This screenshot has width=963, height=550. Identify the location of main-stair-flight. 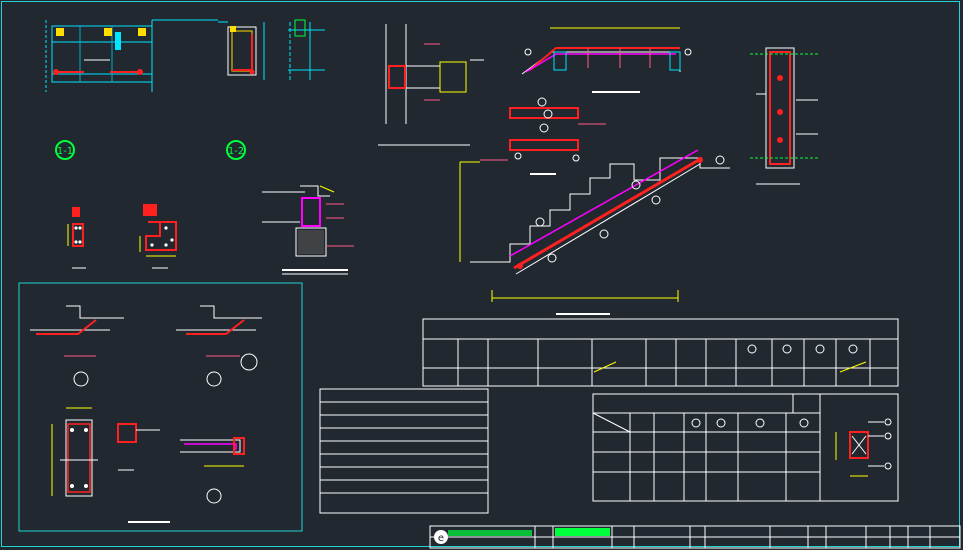
(594, 232).